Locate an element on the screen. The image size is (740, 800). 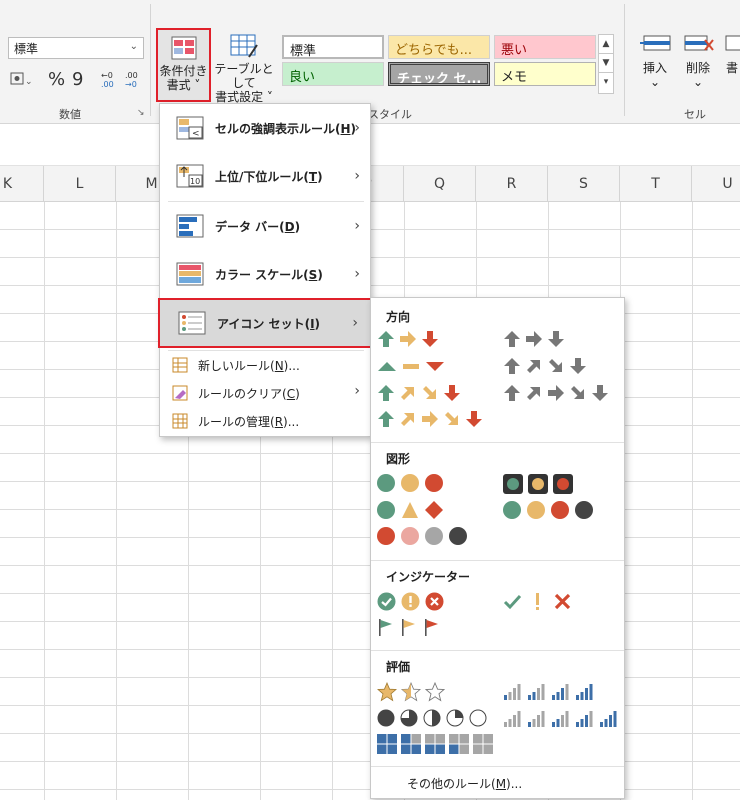
iconset-5-arrows-gray is located at coordinates (556, 393).